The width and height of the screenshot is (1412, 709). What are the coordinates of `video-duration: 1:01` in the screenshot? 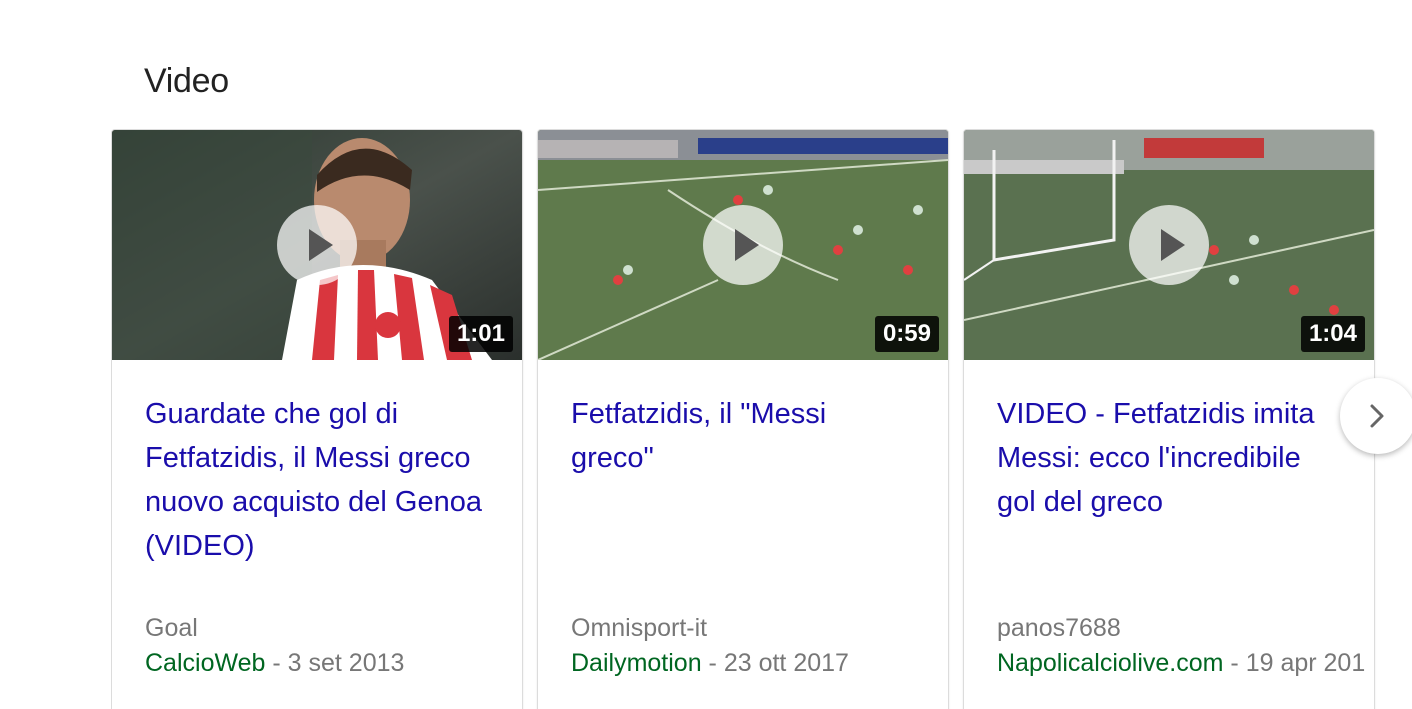 It's located at (480, 334).